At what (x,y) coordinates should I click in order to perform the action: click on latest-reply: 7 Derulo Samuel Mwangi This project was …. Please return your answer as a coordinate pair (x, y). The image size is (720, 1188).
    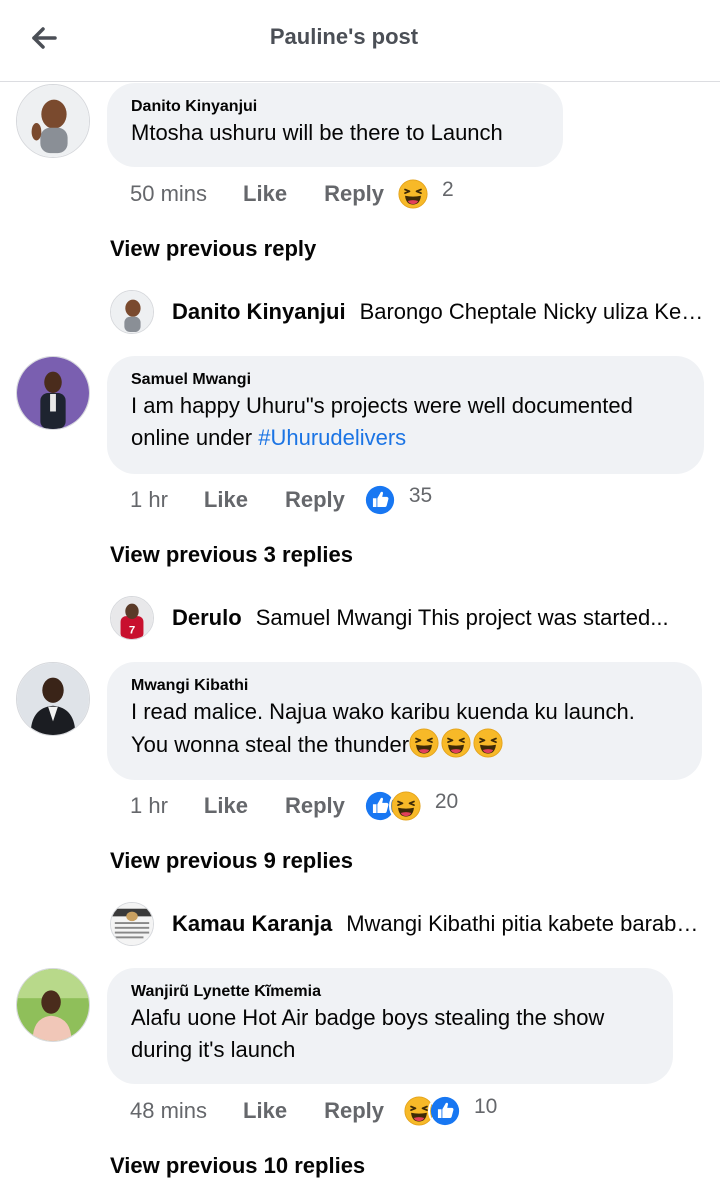
    Looking at the image, I should click on (410, 618).